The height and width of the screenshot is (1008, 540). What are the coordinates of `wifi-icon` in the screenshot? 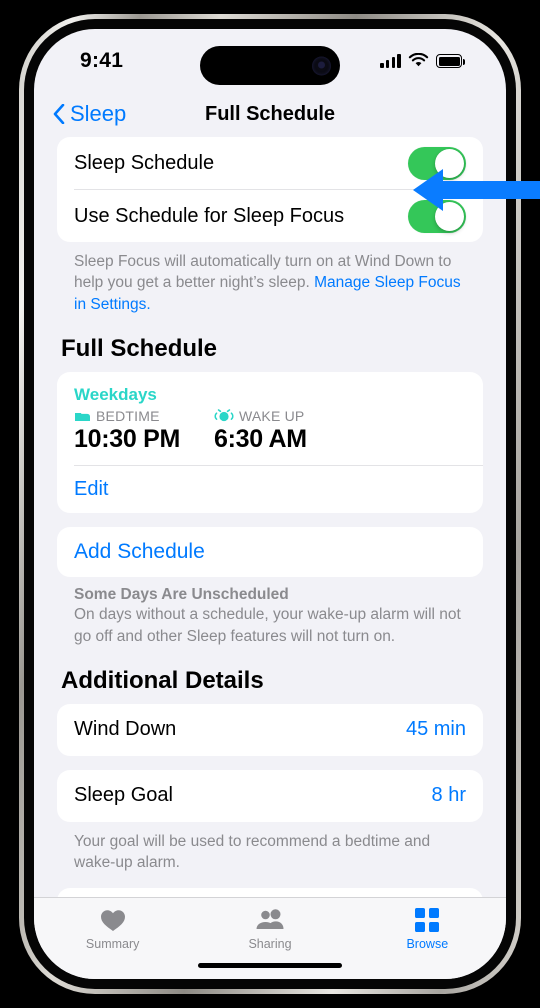 It's located at (418, 60).